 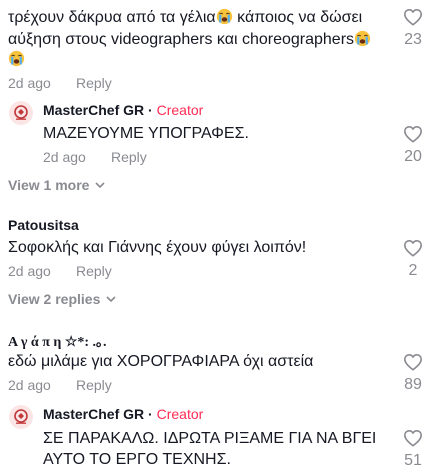 What do you see at coordinates (56, 185) in the screenshot?
I see `view-more-replies-button: View 1 more` at bounding box center [56, 185].